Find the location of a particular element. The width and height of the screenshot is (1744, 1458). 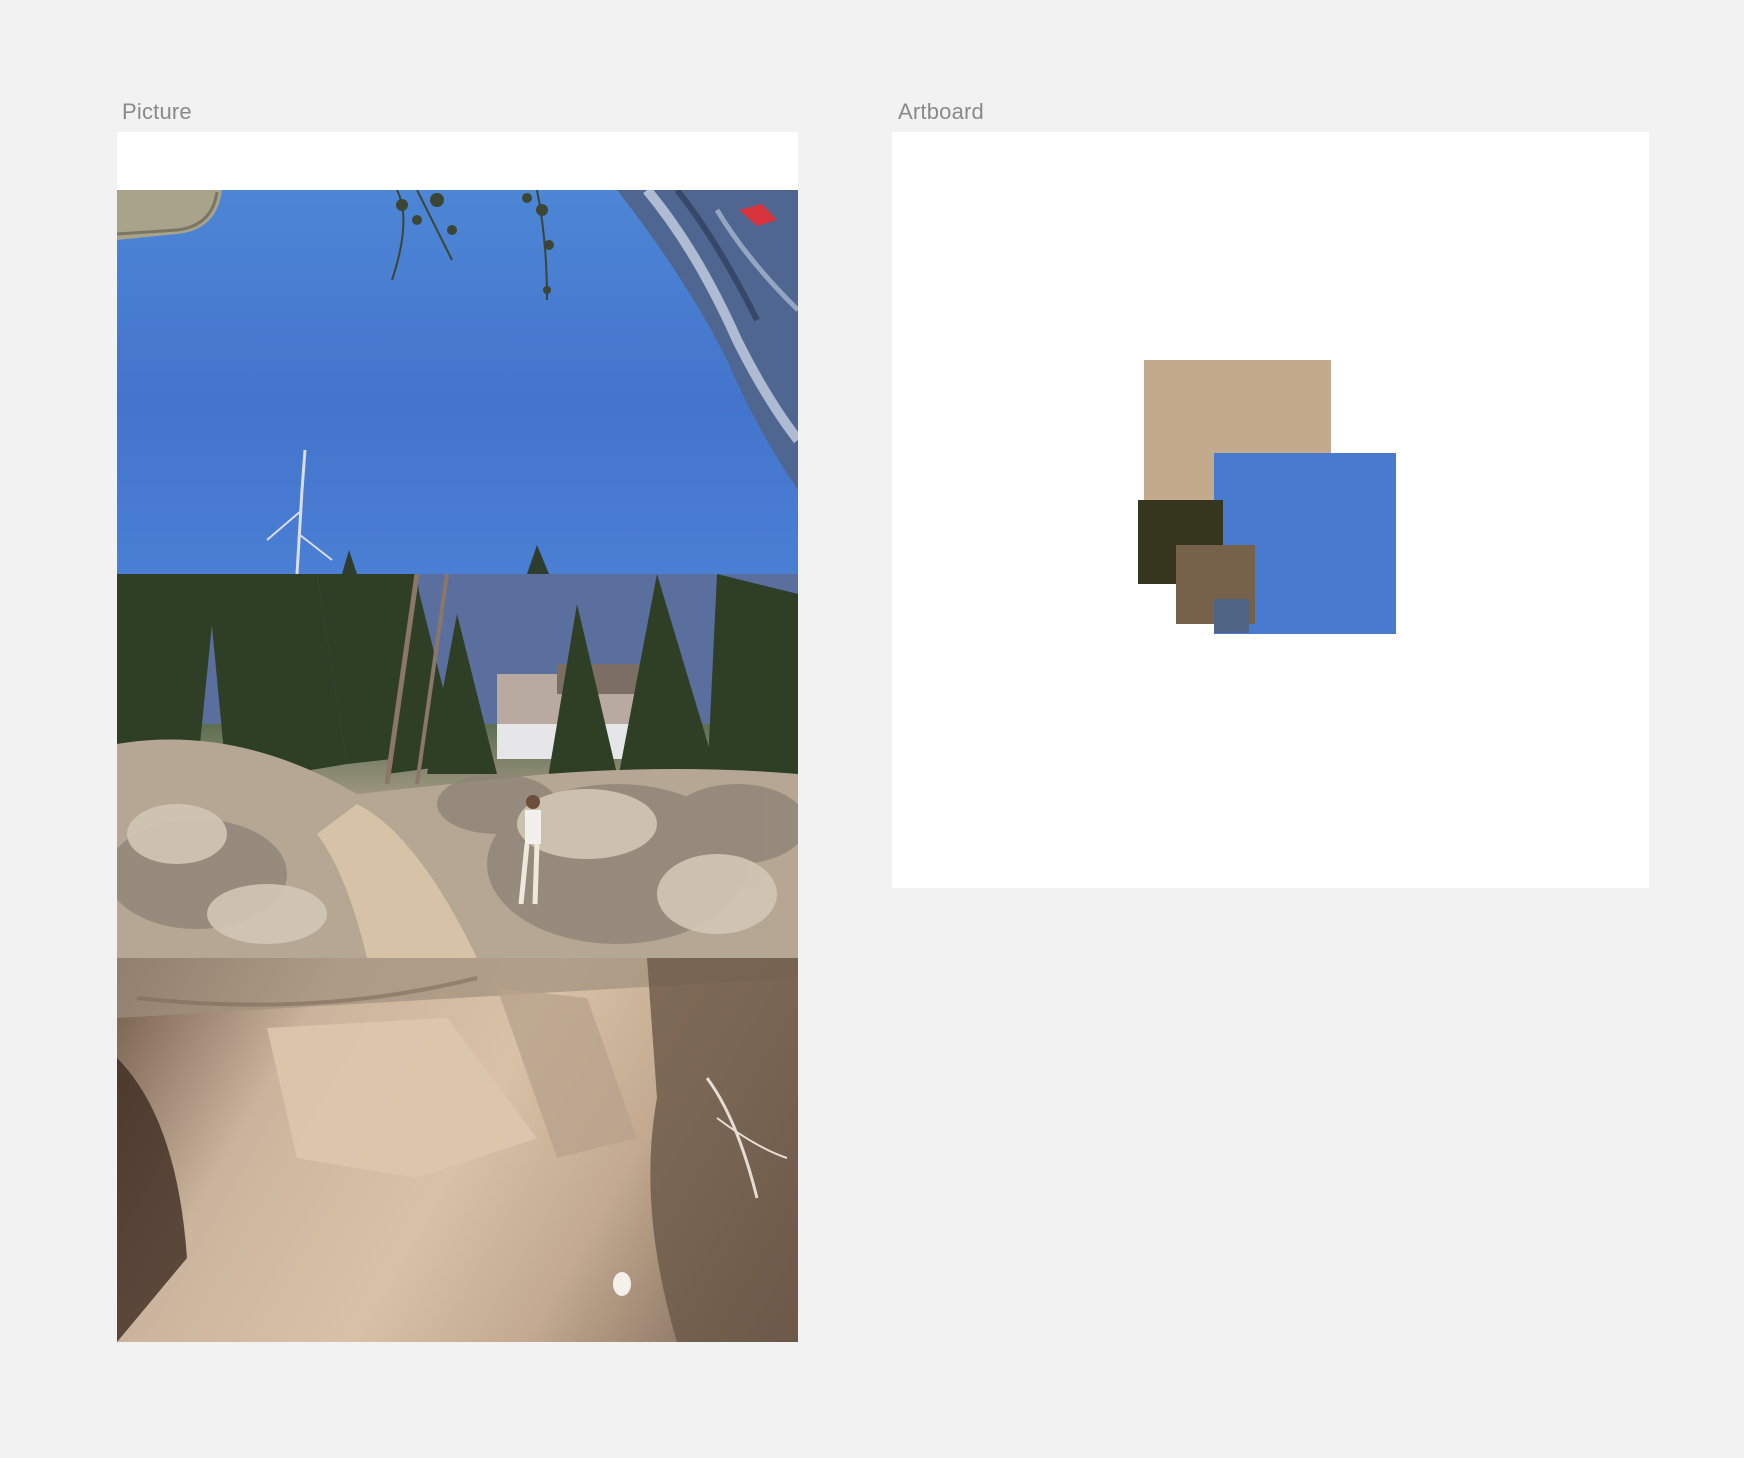

picture-frame-label: Picture is located at coordinates (157, 111).